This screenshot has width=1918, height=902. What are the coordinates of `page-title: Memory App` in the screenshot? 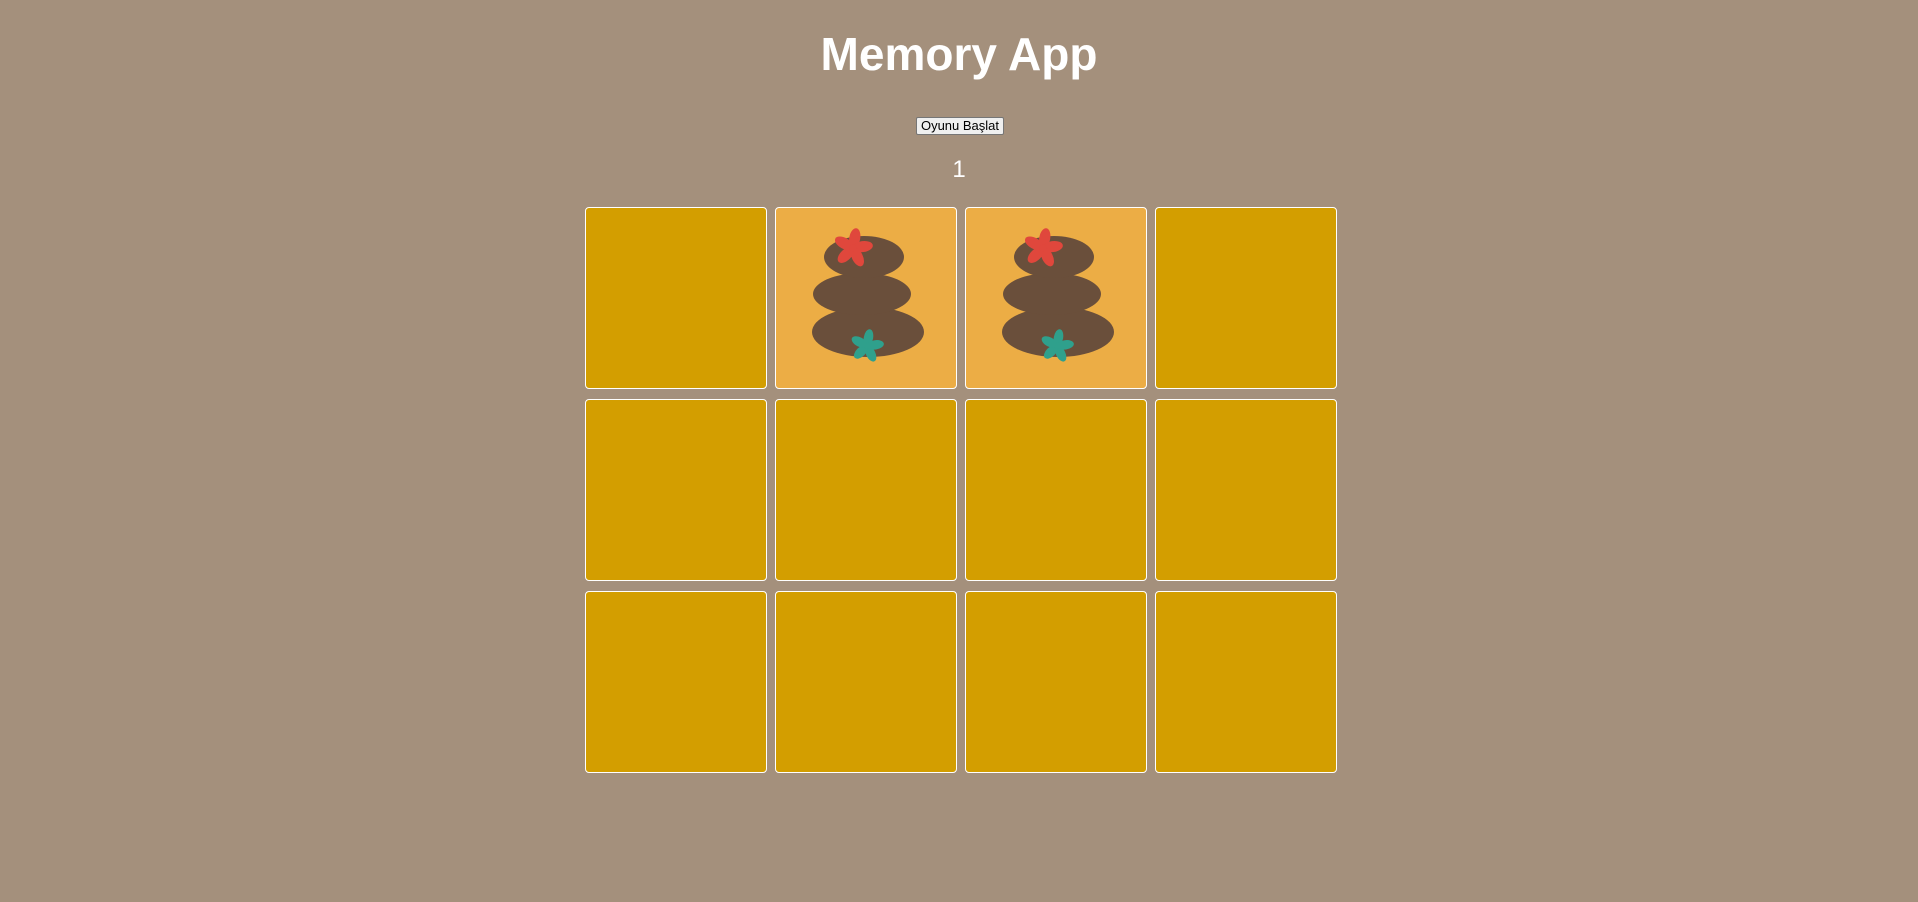 It's located at (959, 54).